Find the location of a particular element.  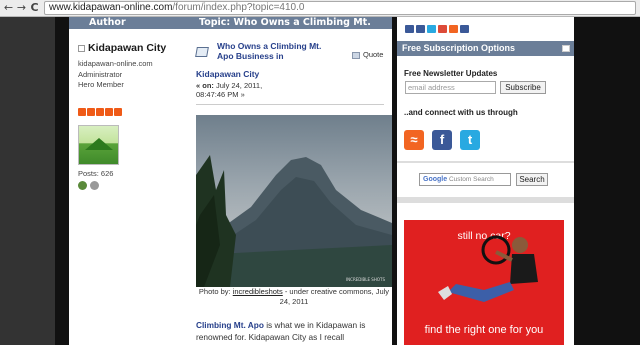

caption-prefix: Photo by: is located at coordinates (214, 291).